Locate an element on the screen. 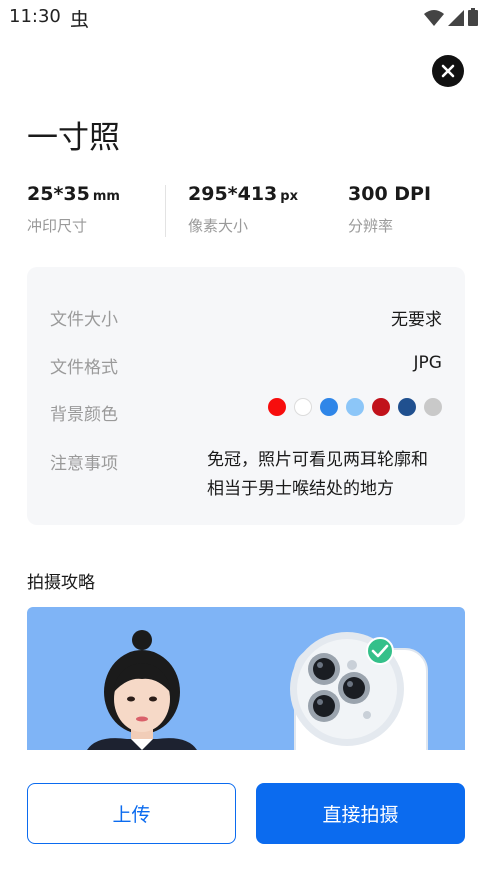 The width and height of the screenshot is (492, 876). spec-label: 分辨率 is located at coordinates (371, 226).